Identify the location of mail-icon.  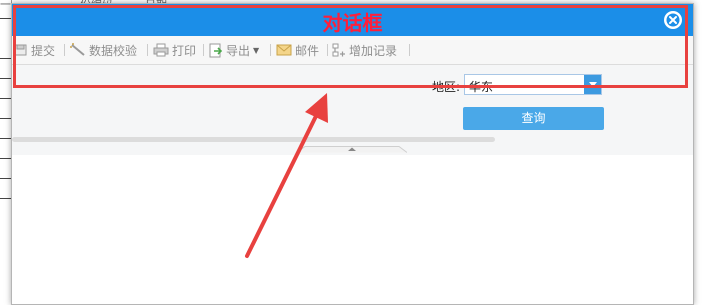
(284, 50).